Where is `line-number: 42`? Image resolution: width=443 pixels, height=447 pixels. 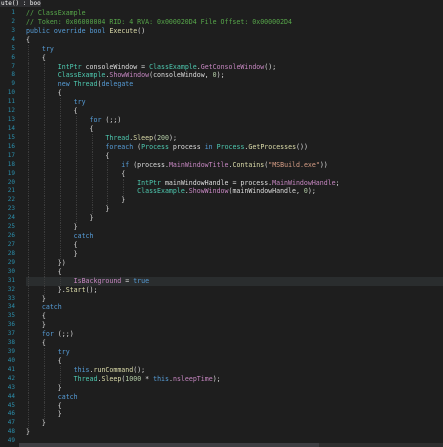
line-number: 42 is located at coordinates (11, 378).